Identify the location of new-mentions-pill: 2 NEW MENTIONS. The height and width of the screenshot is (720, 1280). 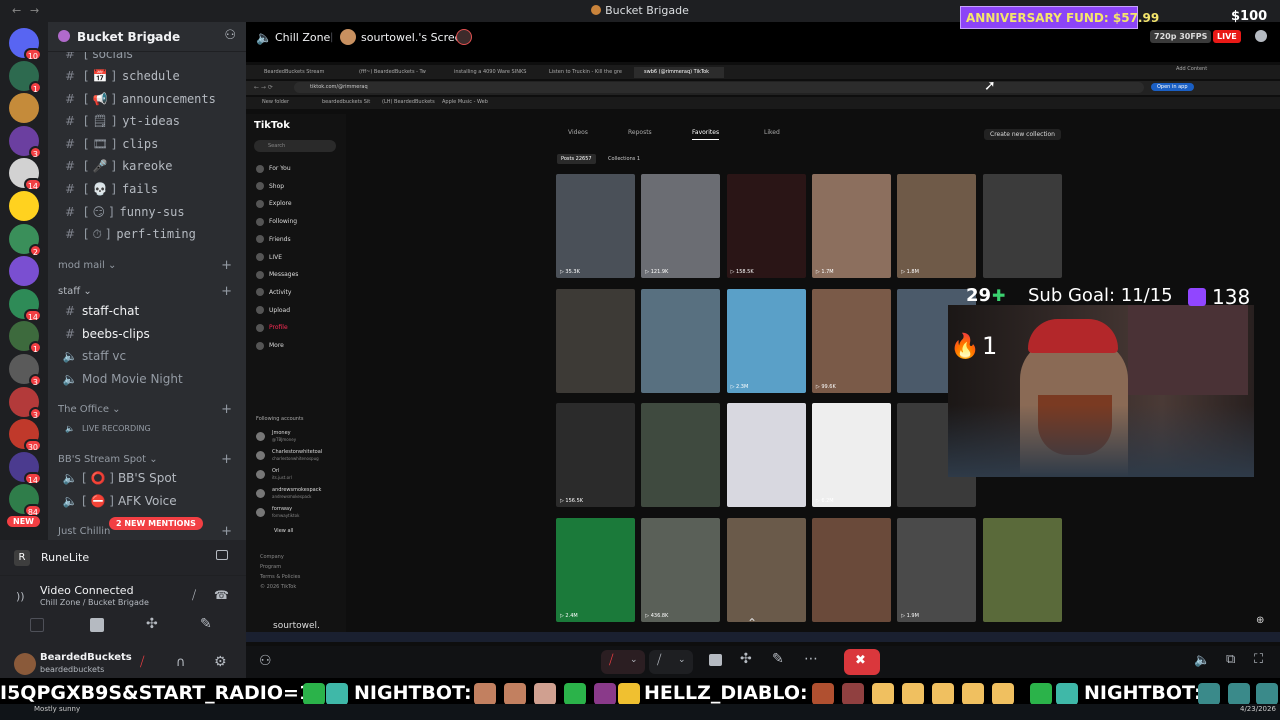
(156, 523).